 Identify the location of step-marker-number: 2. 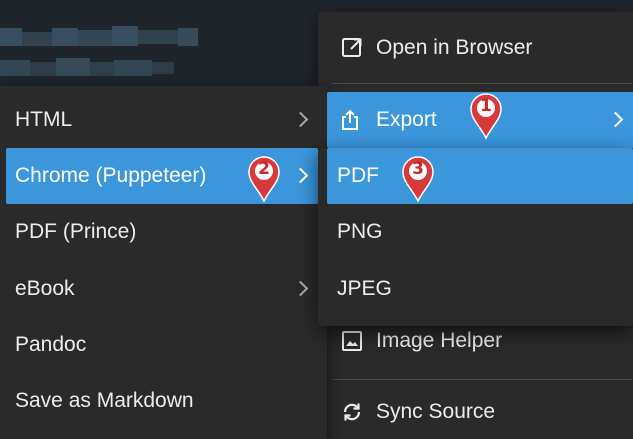
(264, 169).